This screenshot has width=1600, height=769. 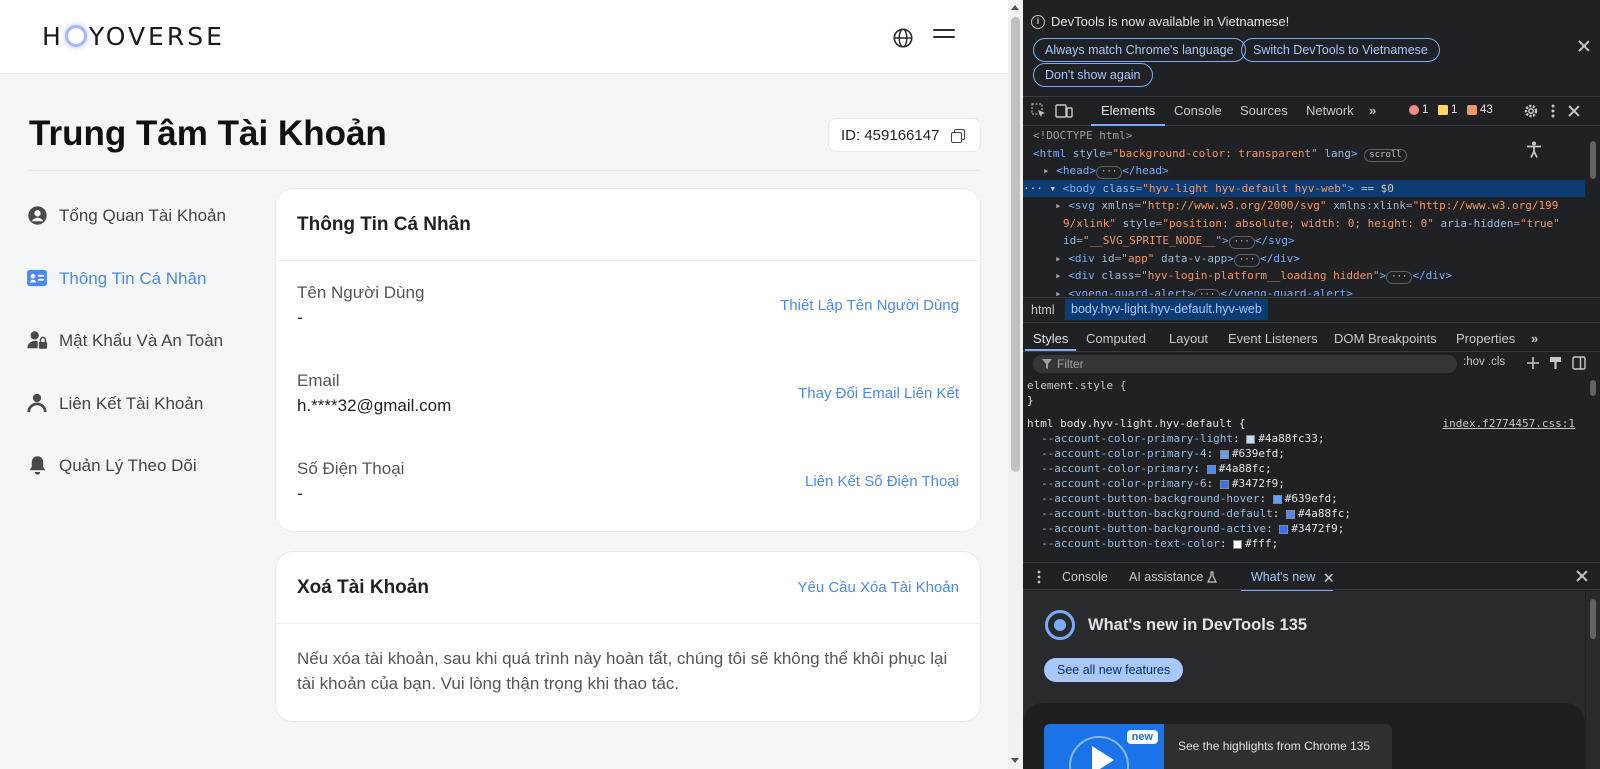 I want to click on highlight-text: See the highlights from Chrome 135, so click(x=1274, y=746).